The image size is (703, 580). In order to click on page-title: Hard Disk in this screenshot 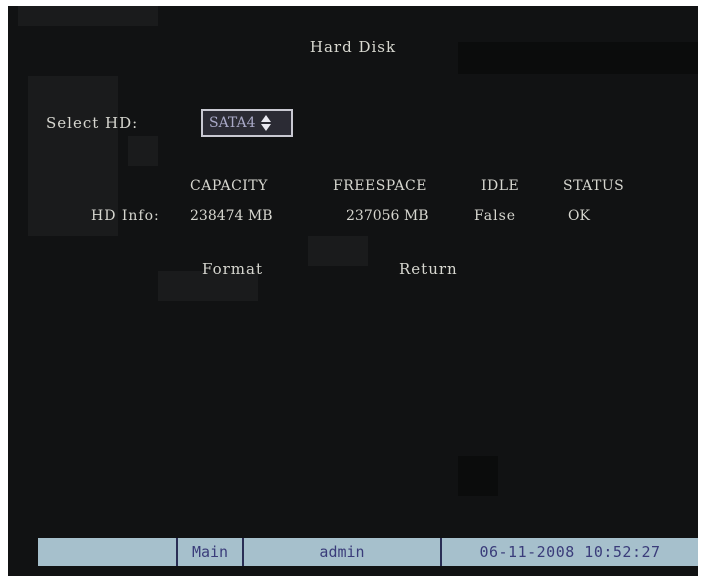, I will do `click(353, 47)`.